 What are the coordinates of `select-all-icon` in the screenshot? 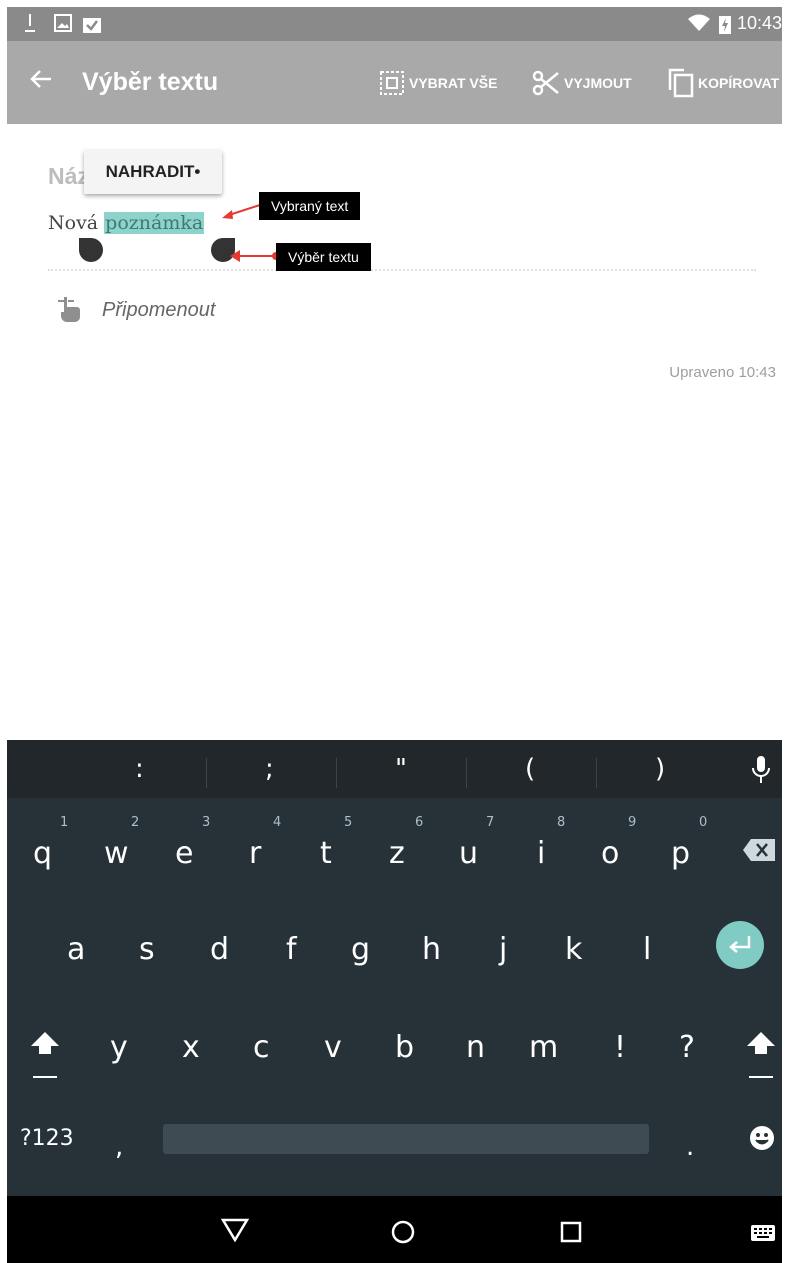 It's located at (392, 83).